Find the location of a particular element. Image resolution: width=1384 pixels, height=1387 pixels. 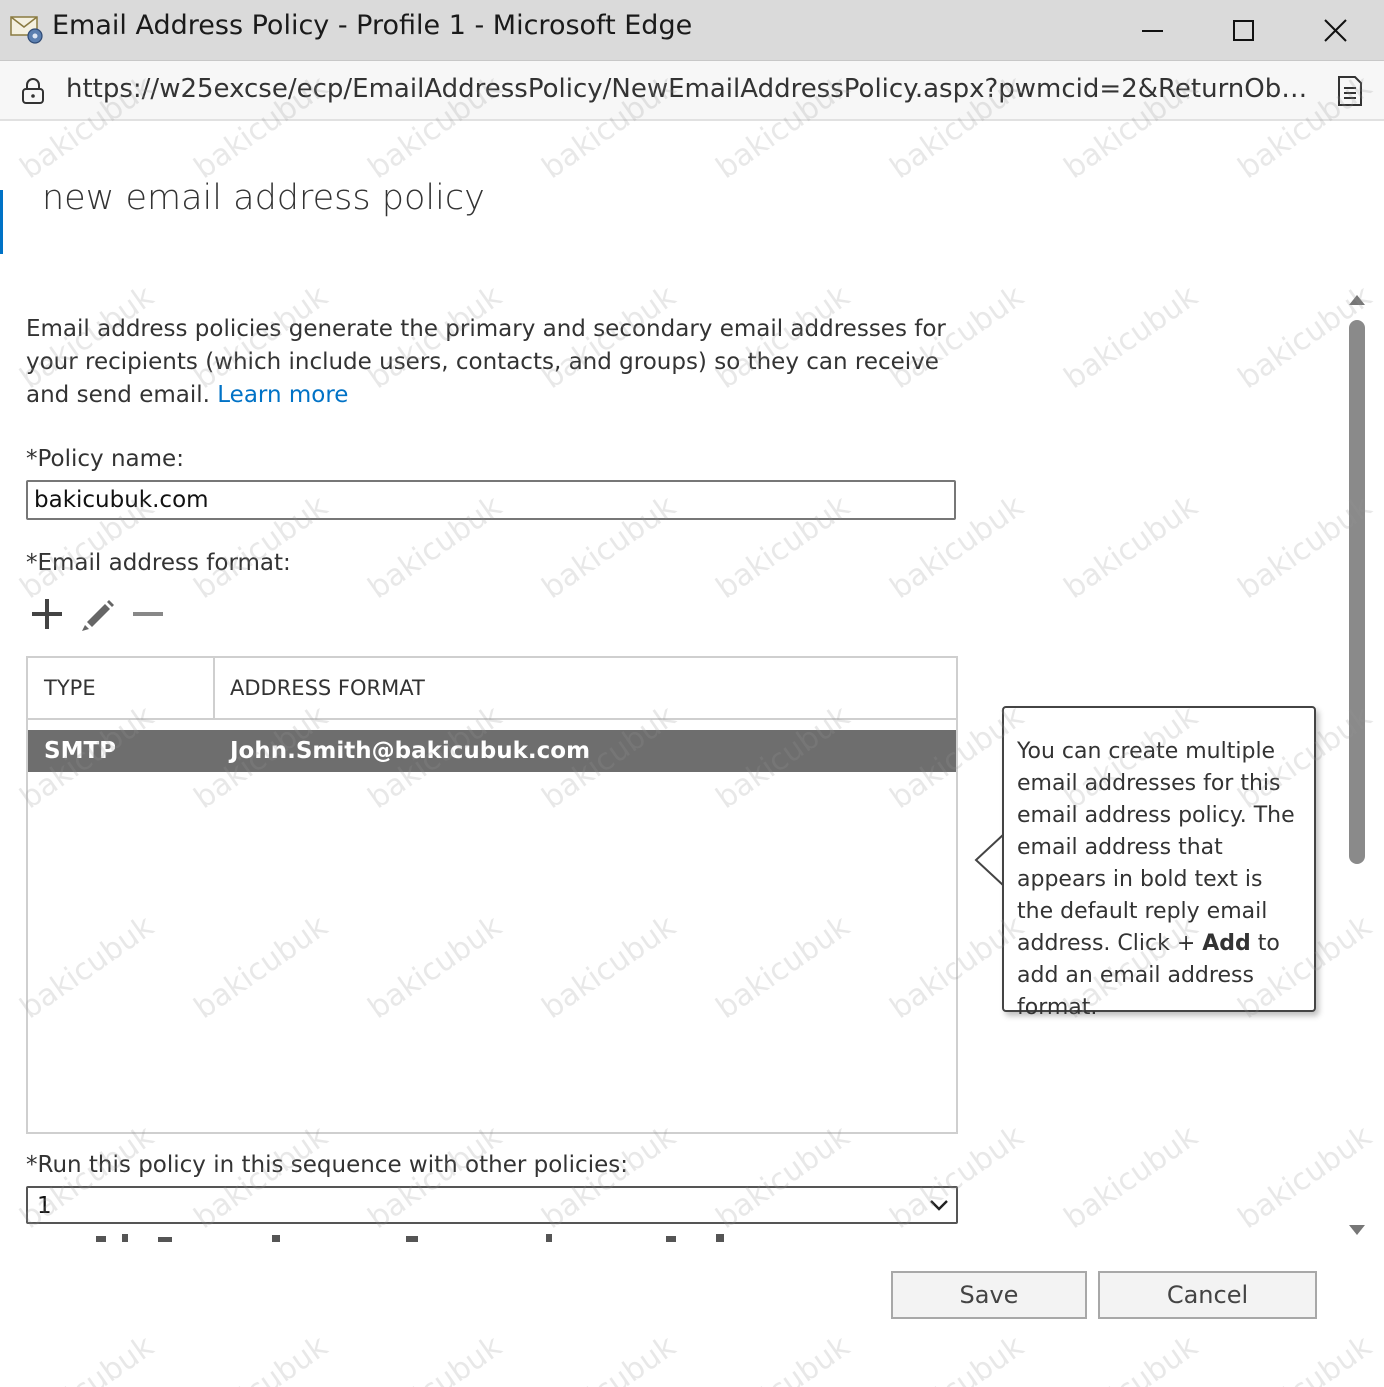

callout-text-bold: Add is located at coordinates (1226, 943).